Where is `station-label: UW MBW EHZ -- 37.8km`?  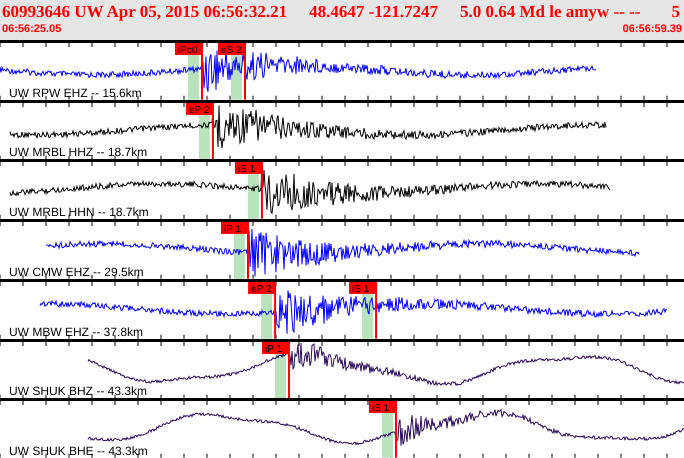
station-label: UW MBW EHZ -- 37.8km is located at coordinates (76, 331).